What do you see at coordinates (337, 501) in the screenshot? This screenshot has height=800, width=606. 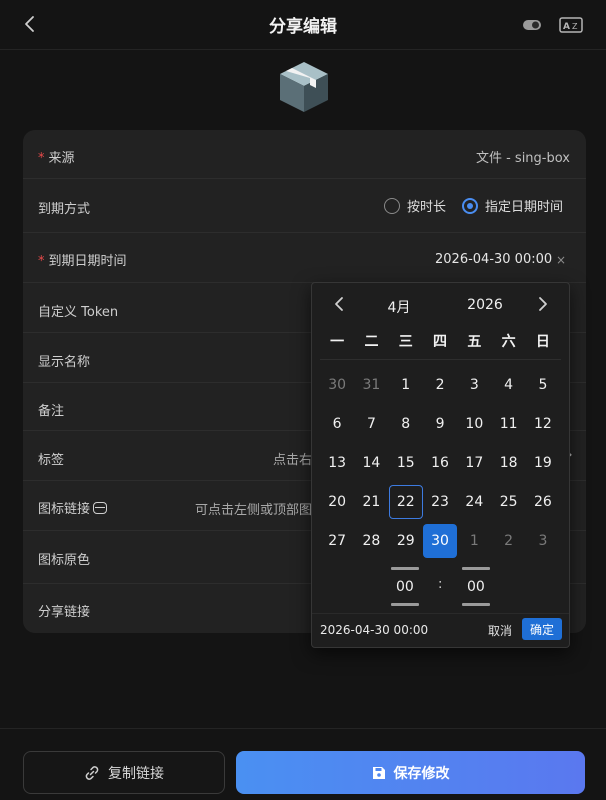 I see `day-cell: 20` at bounding box center [337, 501].